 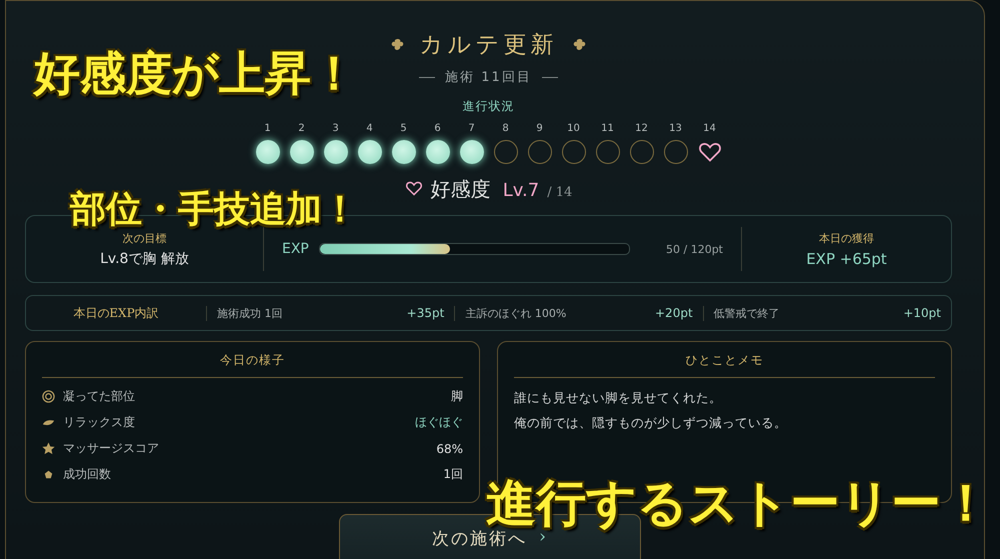 I want to click on card-title: 今日の様子, so click(x=252, y=365).